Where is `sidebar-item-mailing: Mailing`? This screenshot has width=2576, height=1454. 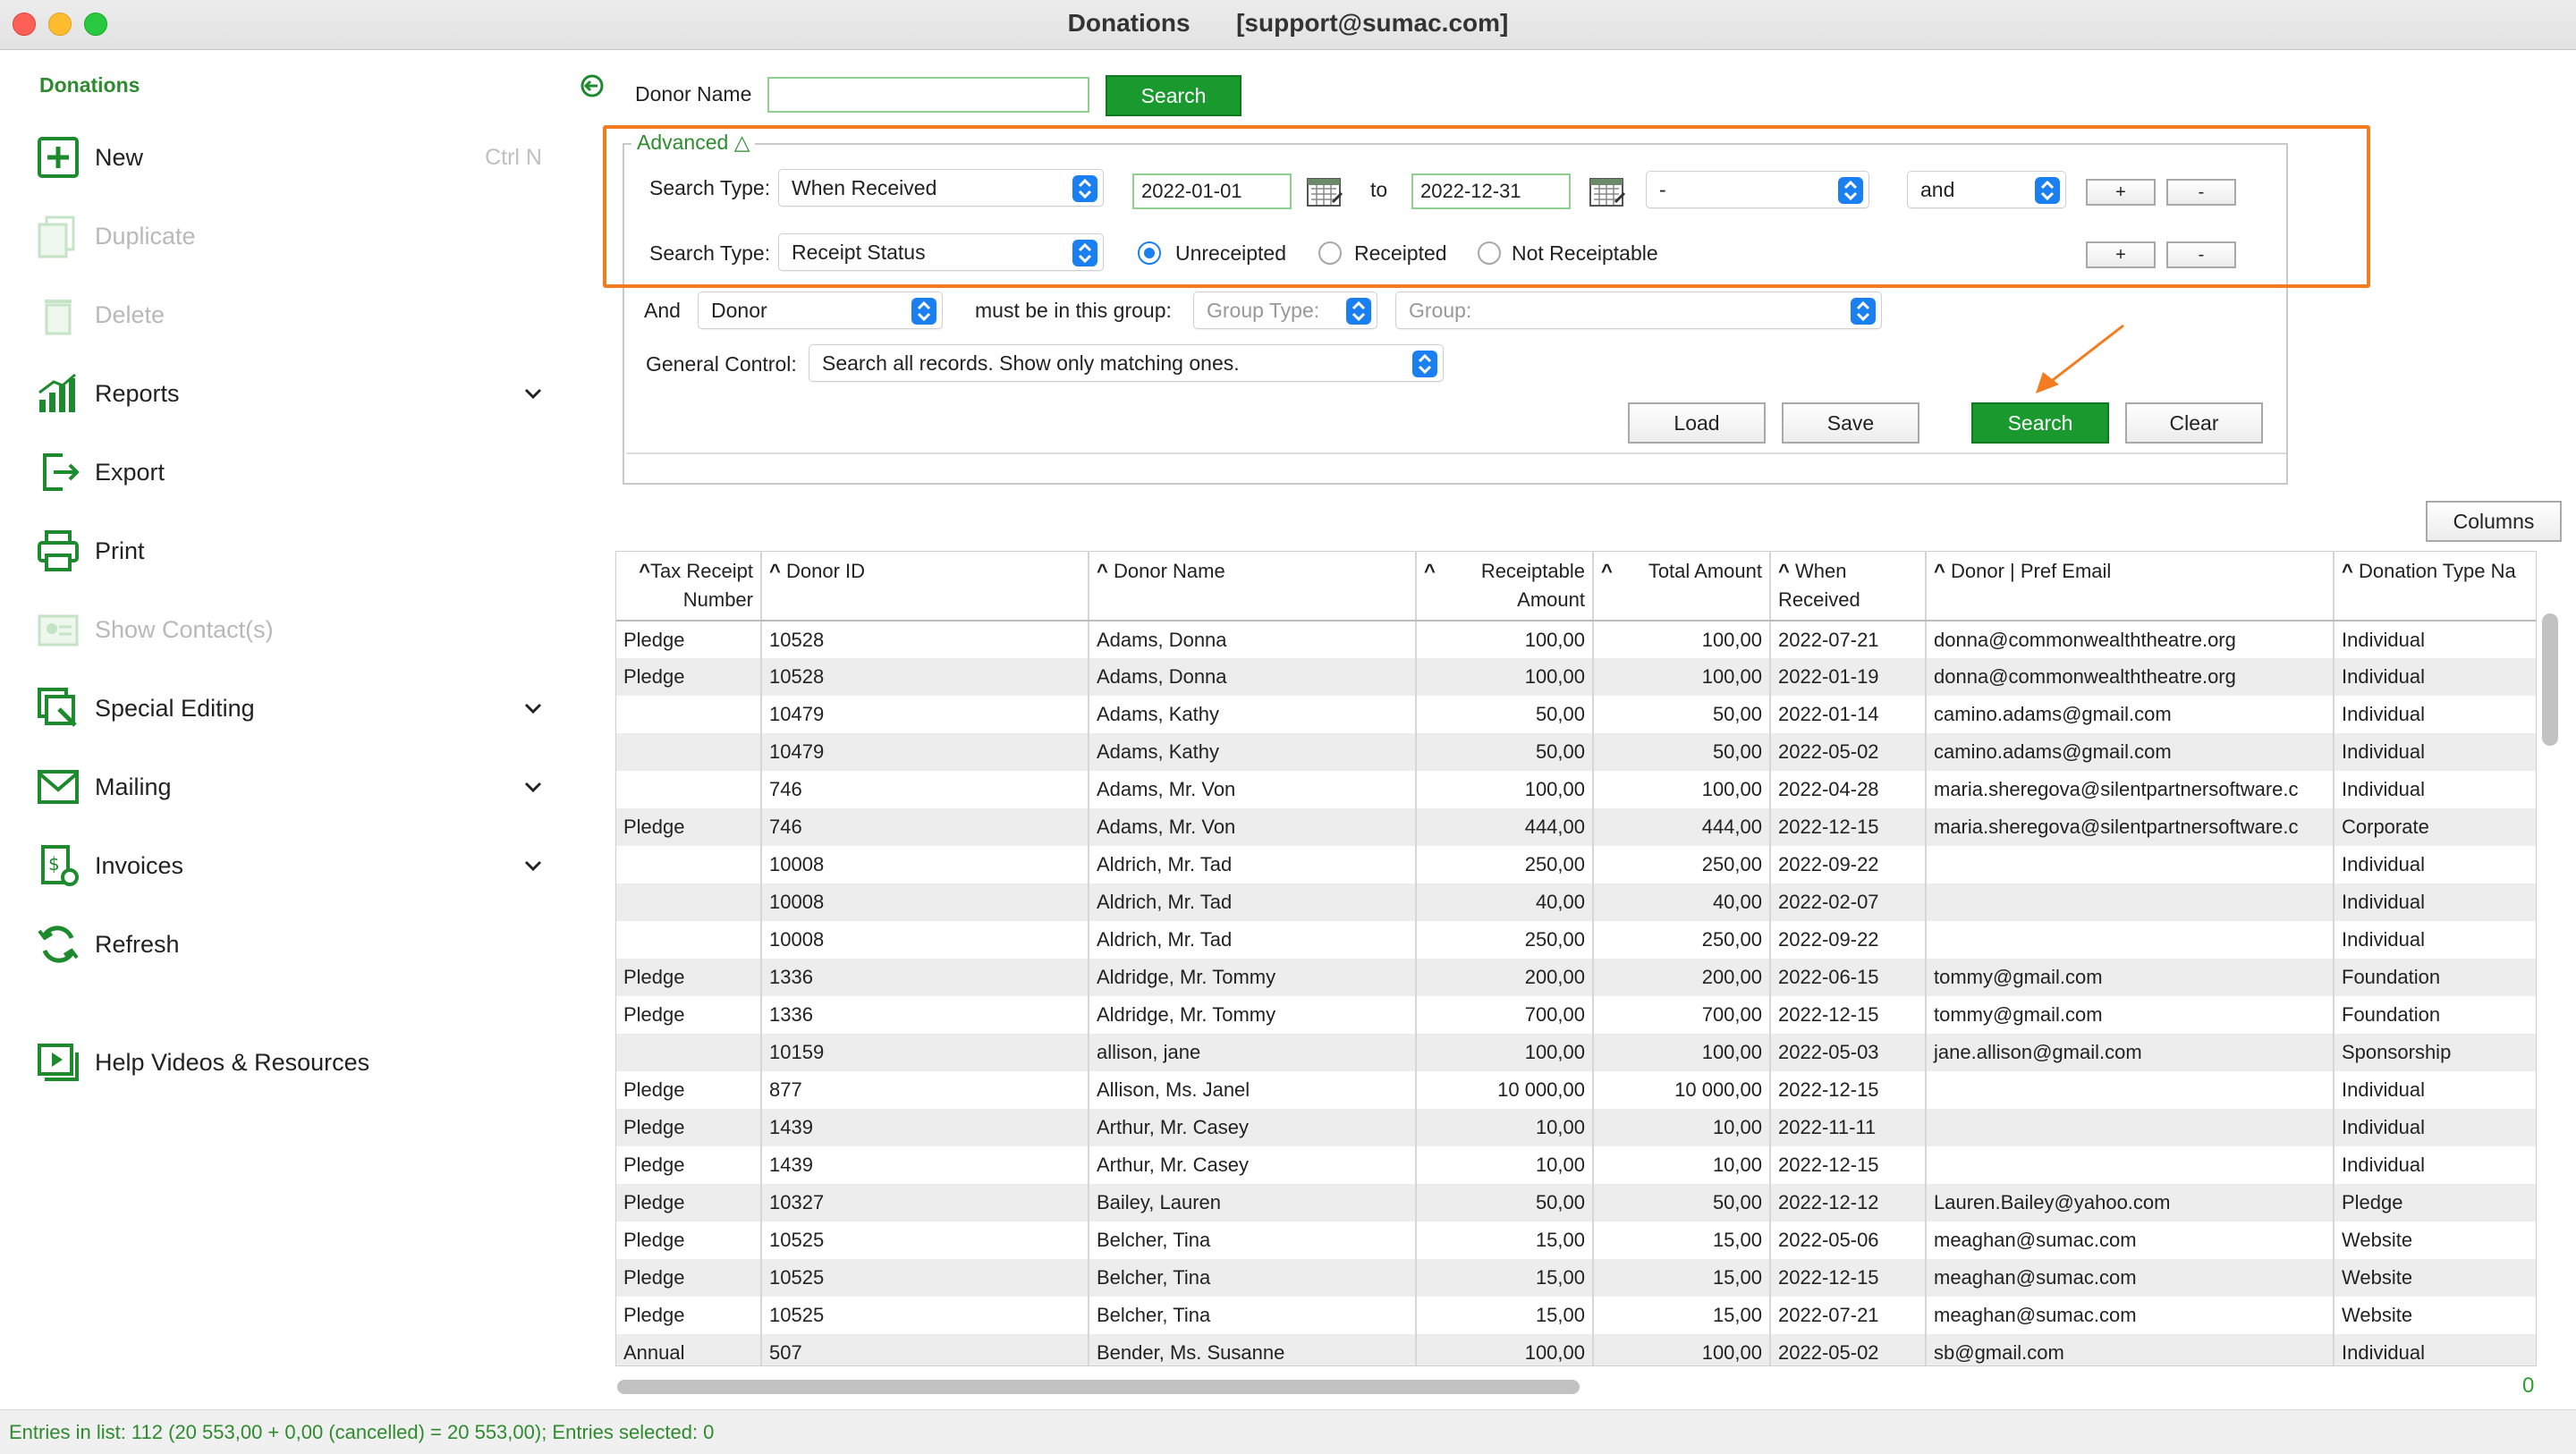 sidebar-item-mailing: Mailing is located at coordinates (296, 787).